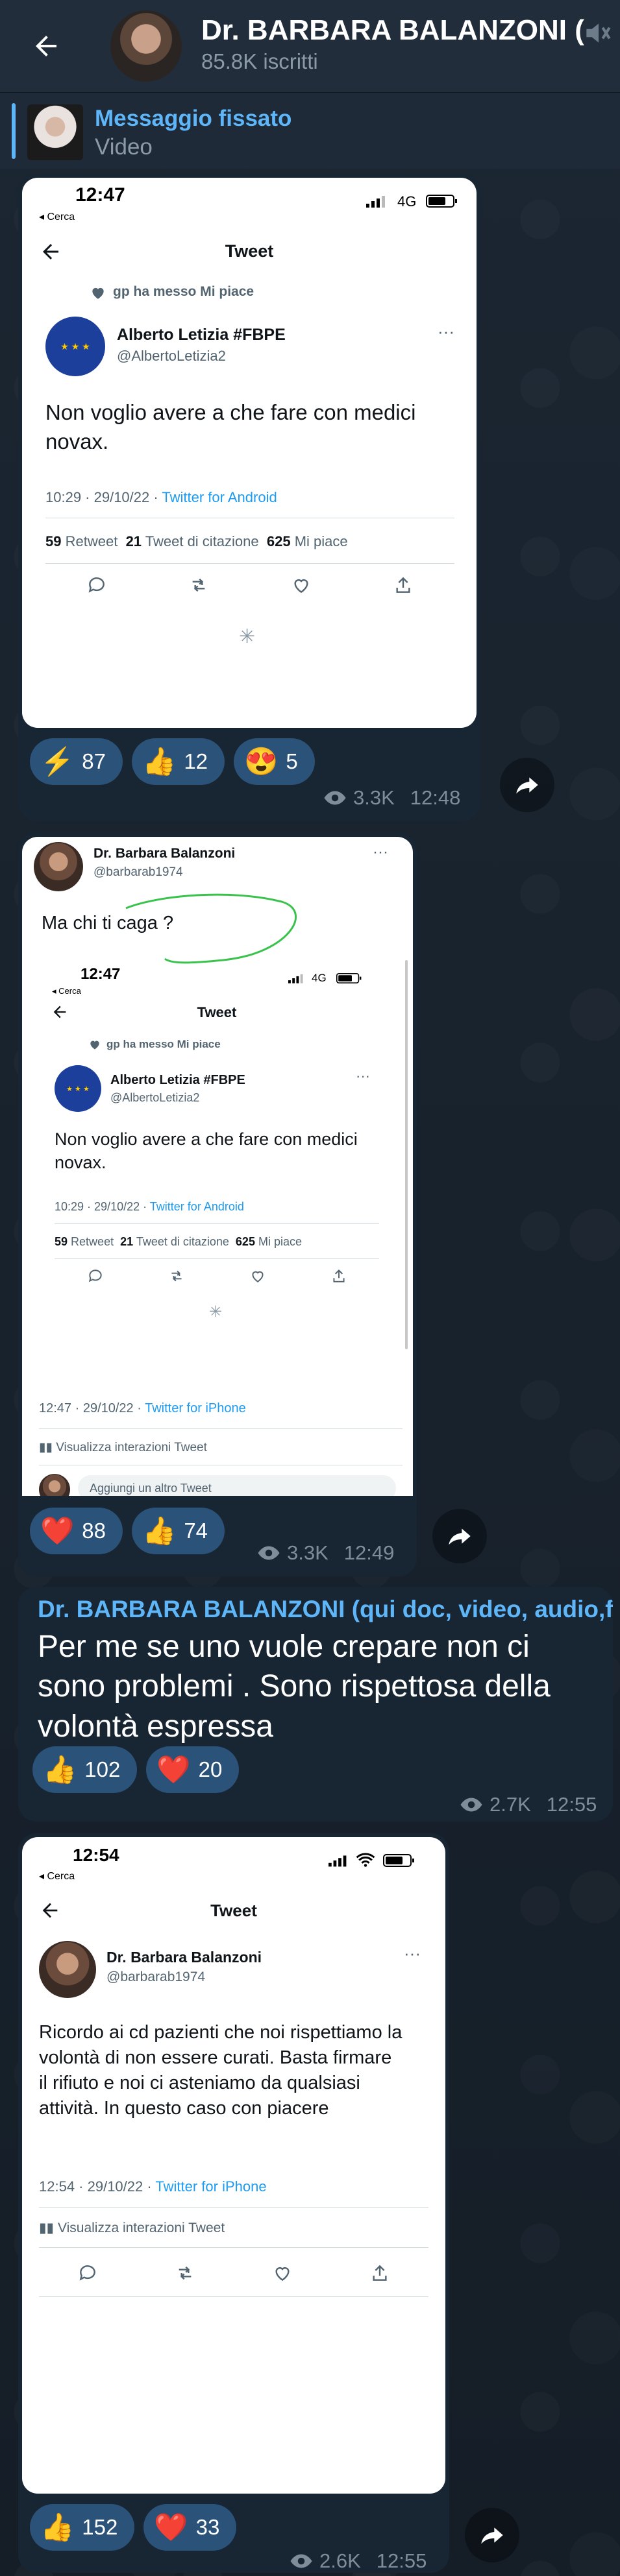 The image size is (620, 2576). What do you see at coordinates (57, 761) in the screenshot?
I see `zap-emoji: ⚡` at bounding box center [57, 761].